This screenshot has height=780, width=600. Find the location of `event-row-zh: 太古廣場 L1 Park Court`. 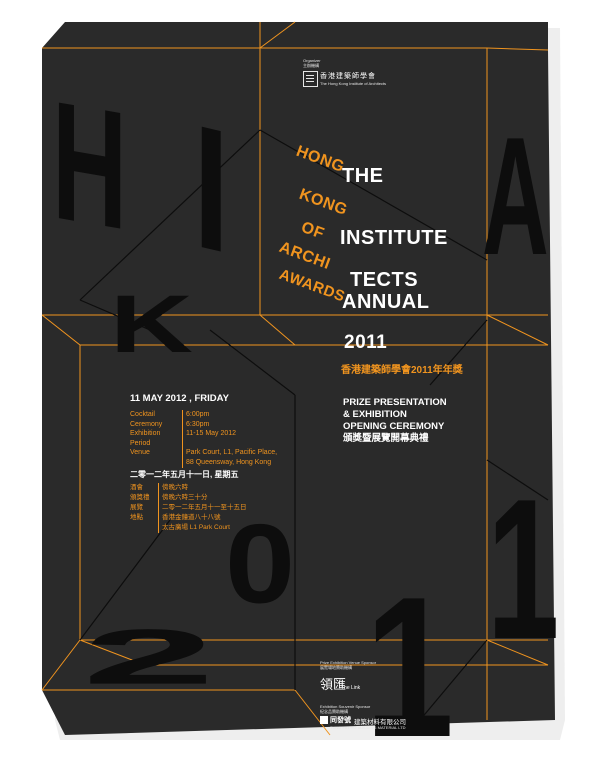

event-row-zh: 太古廣場 L1 Park Court is located at coordinates (188, 528).